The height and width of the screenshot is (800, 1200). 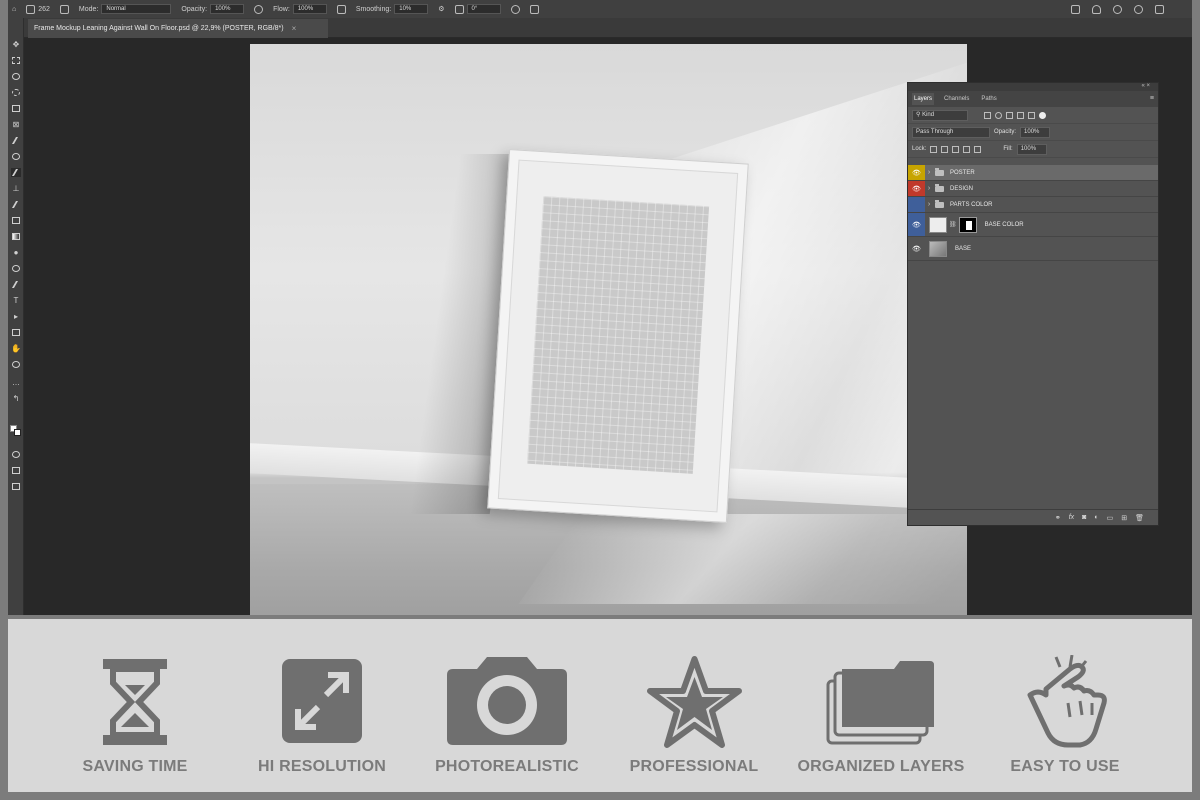 What do you see at coordinates (953, 224) in the screenshot?
I see `mask-link-icon: ⛓` at bounding box center [953, 224].